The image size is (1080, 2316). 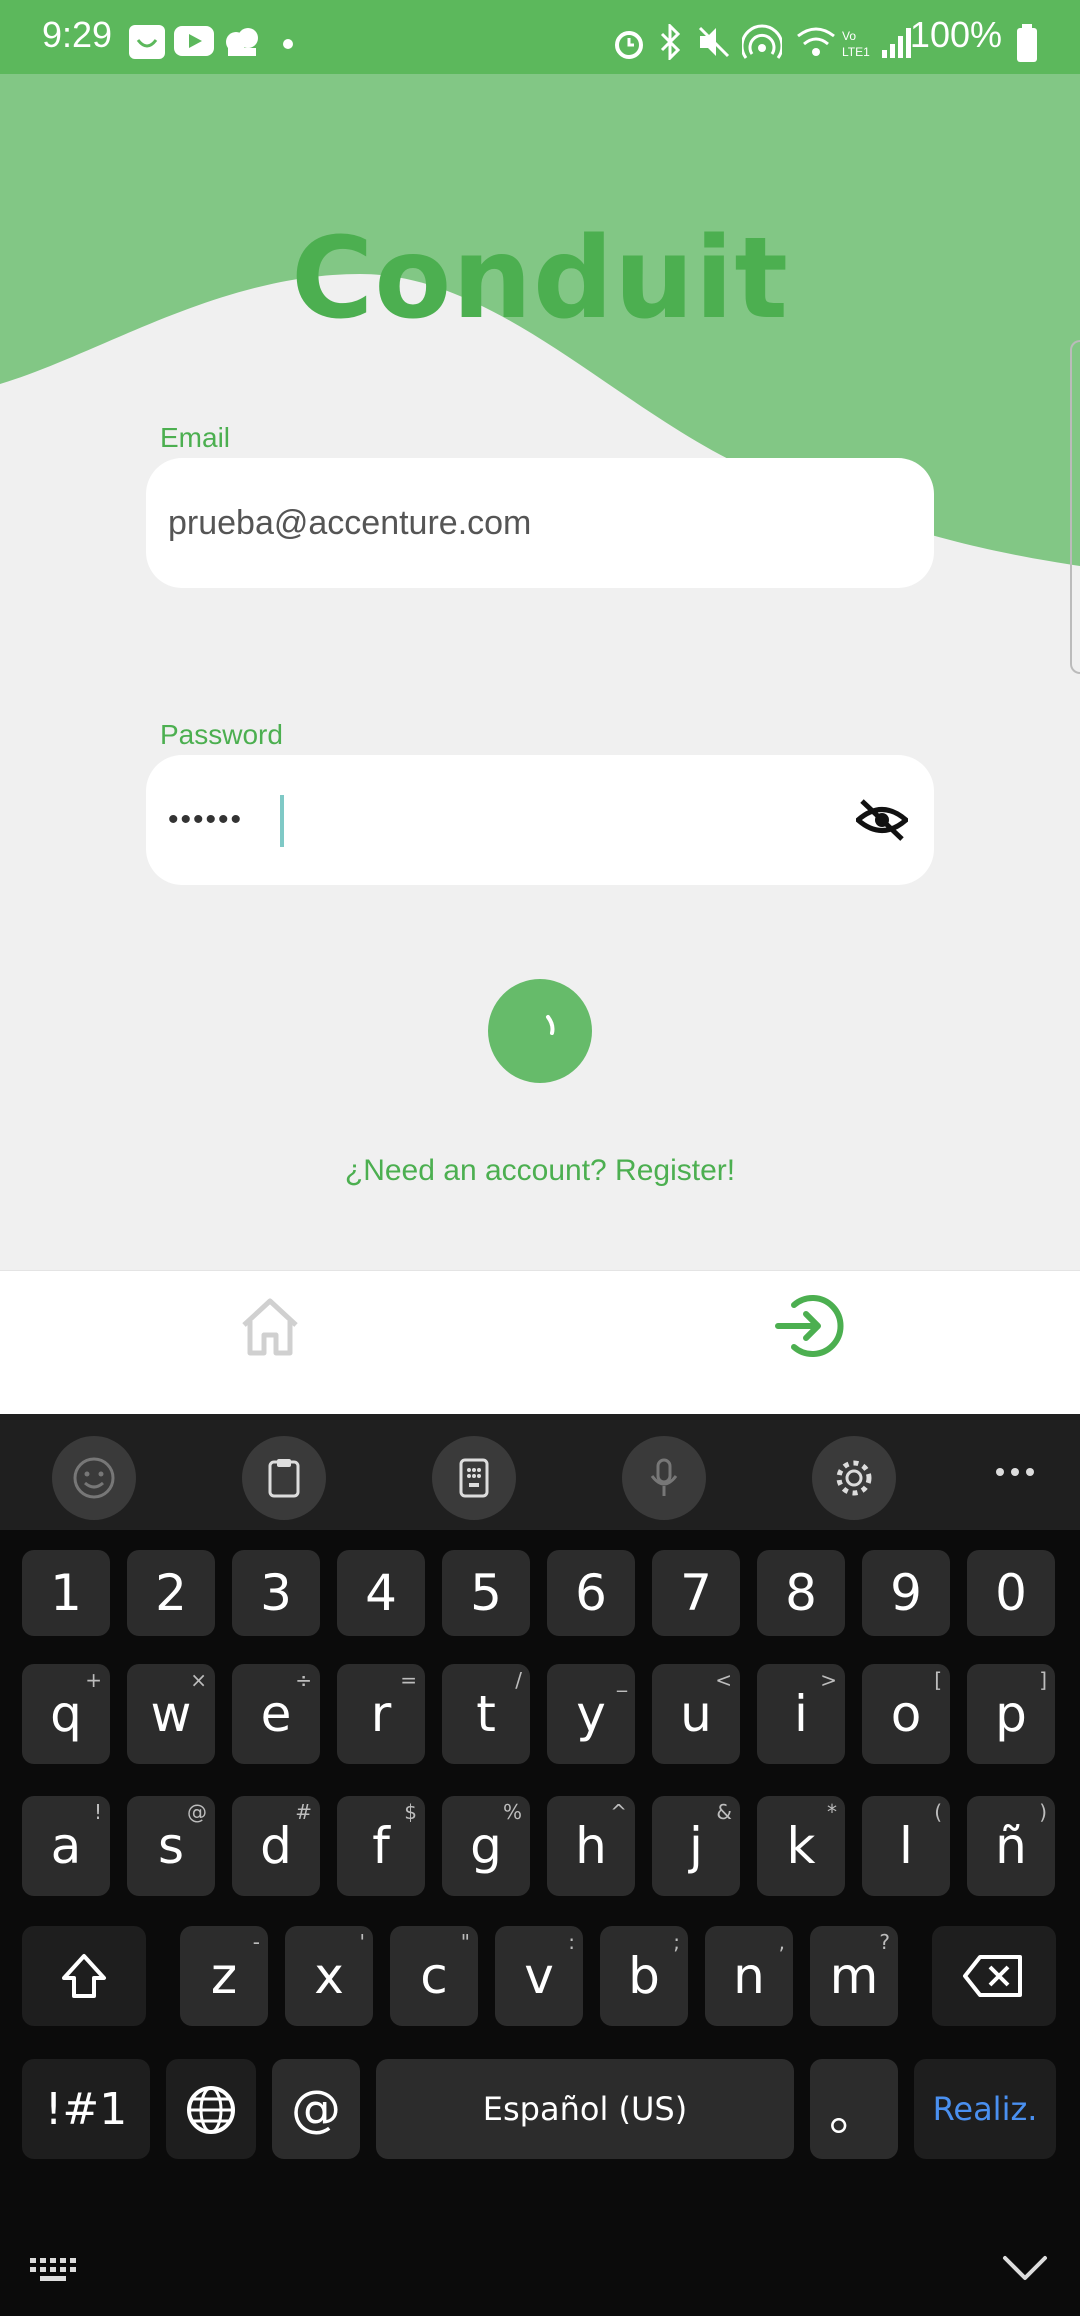 I want to click on key: ñ), so click(x=1011, y=1846).